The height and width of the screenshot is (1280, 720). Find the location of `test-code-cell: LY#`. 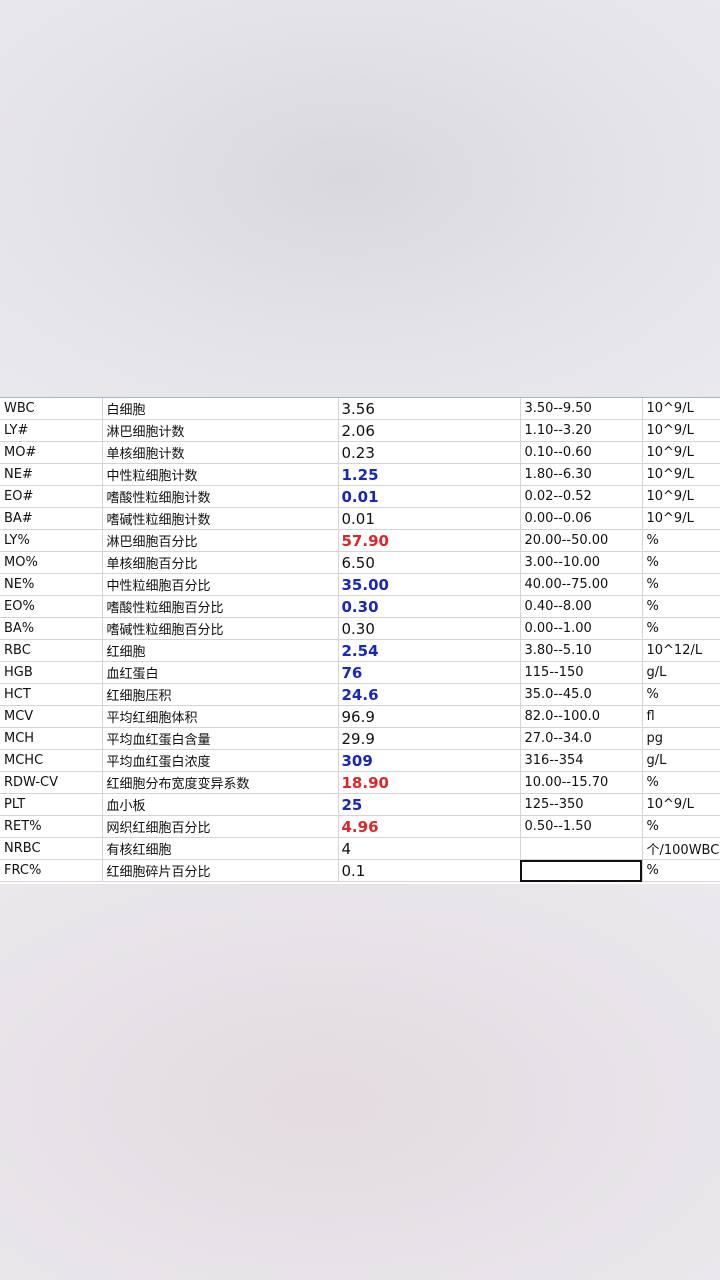

test-code-cell: LY# is located at coordinates (51, 430).